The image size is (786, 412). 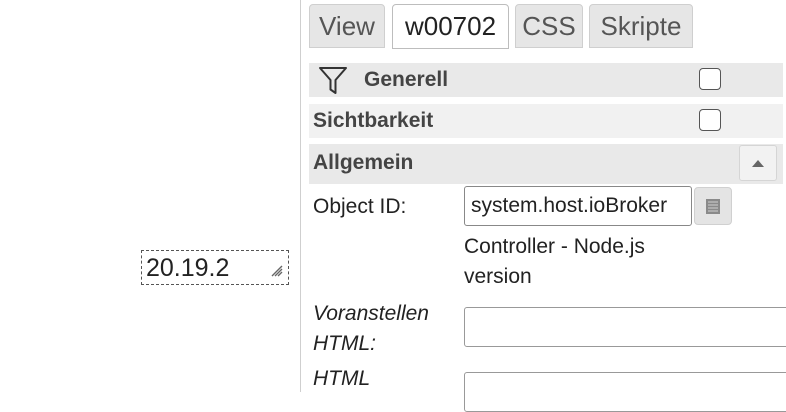 What do you see at coordinates (710, 79) in the screenshot?
I see `group-generell-checkbox` at bounding box center [710, 79].